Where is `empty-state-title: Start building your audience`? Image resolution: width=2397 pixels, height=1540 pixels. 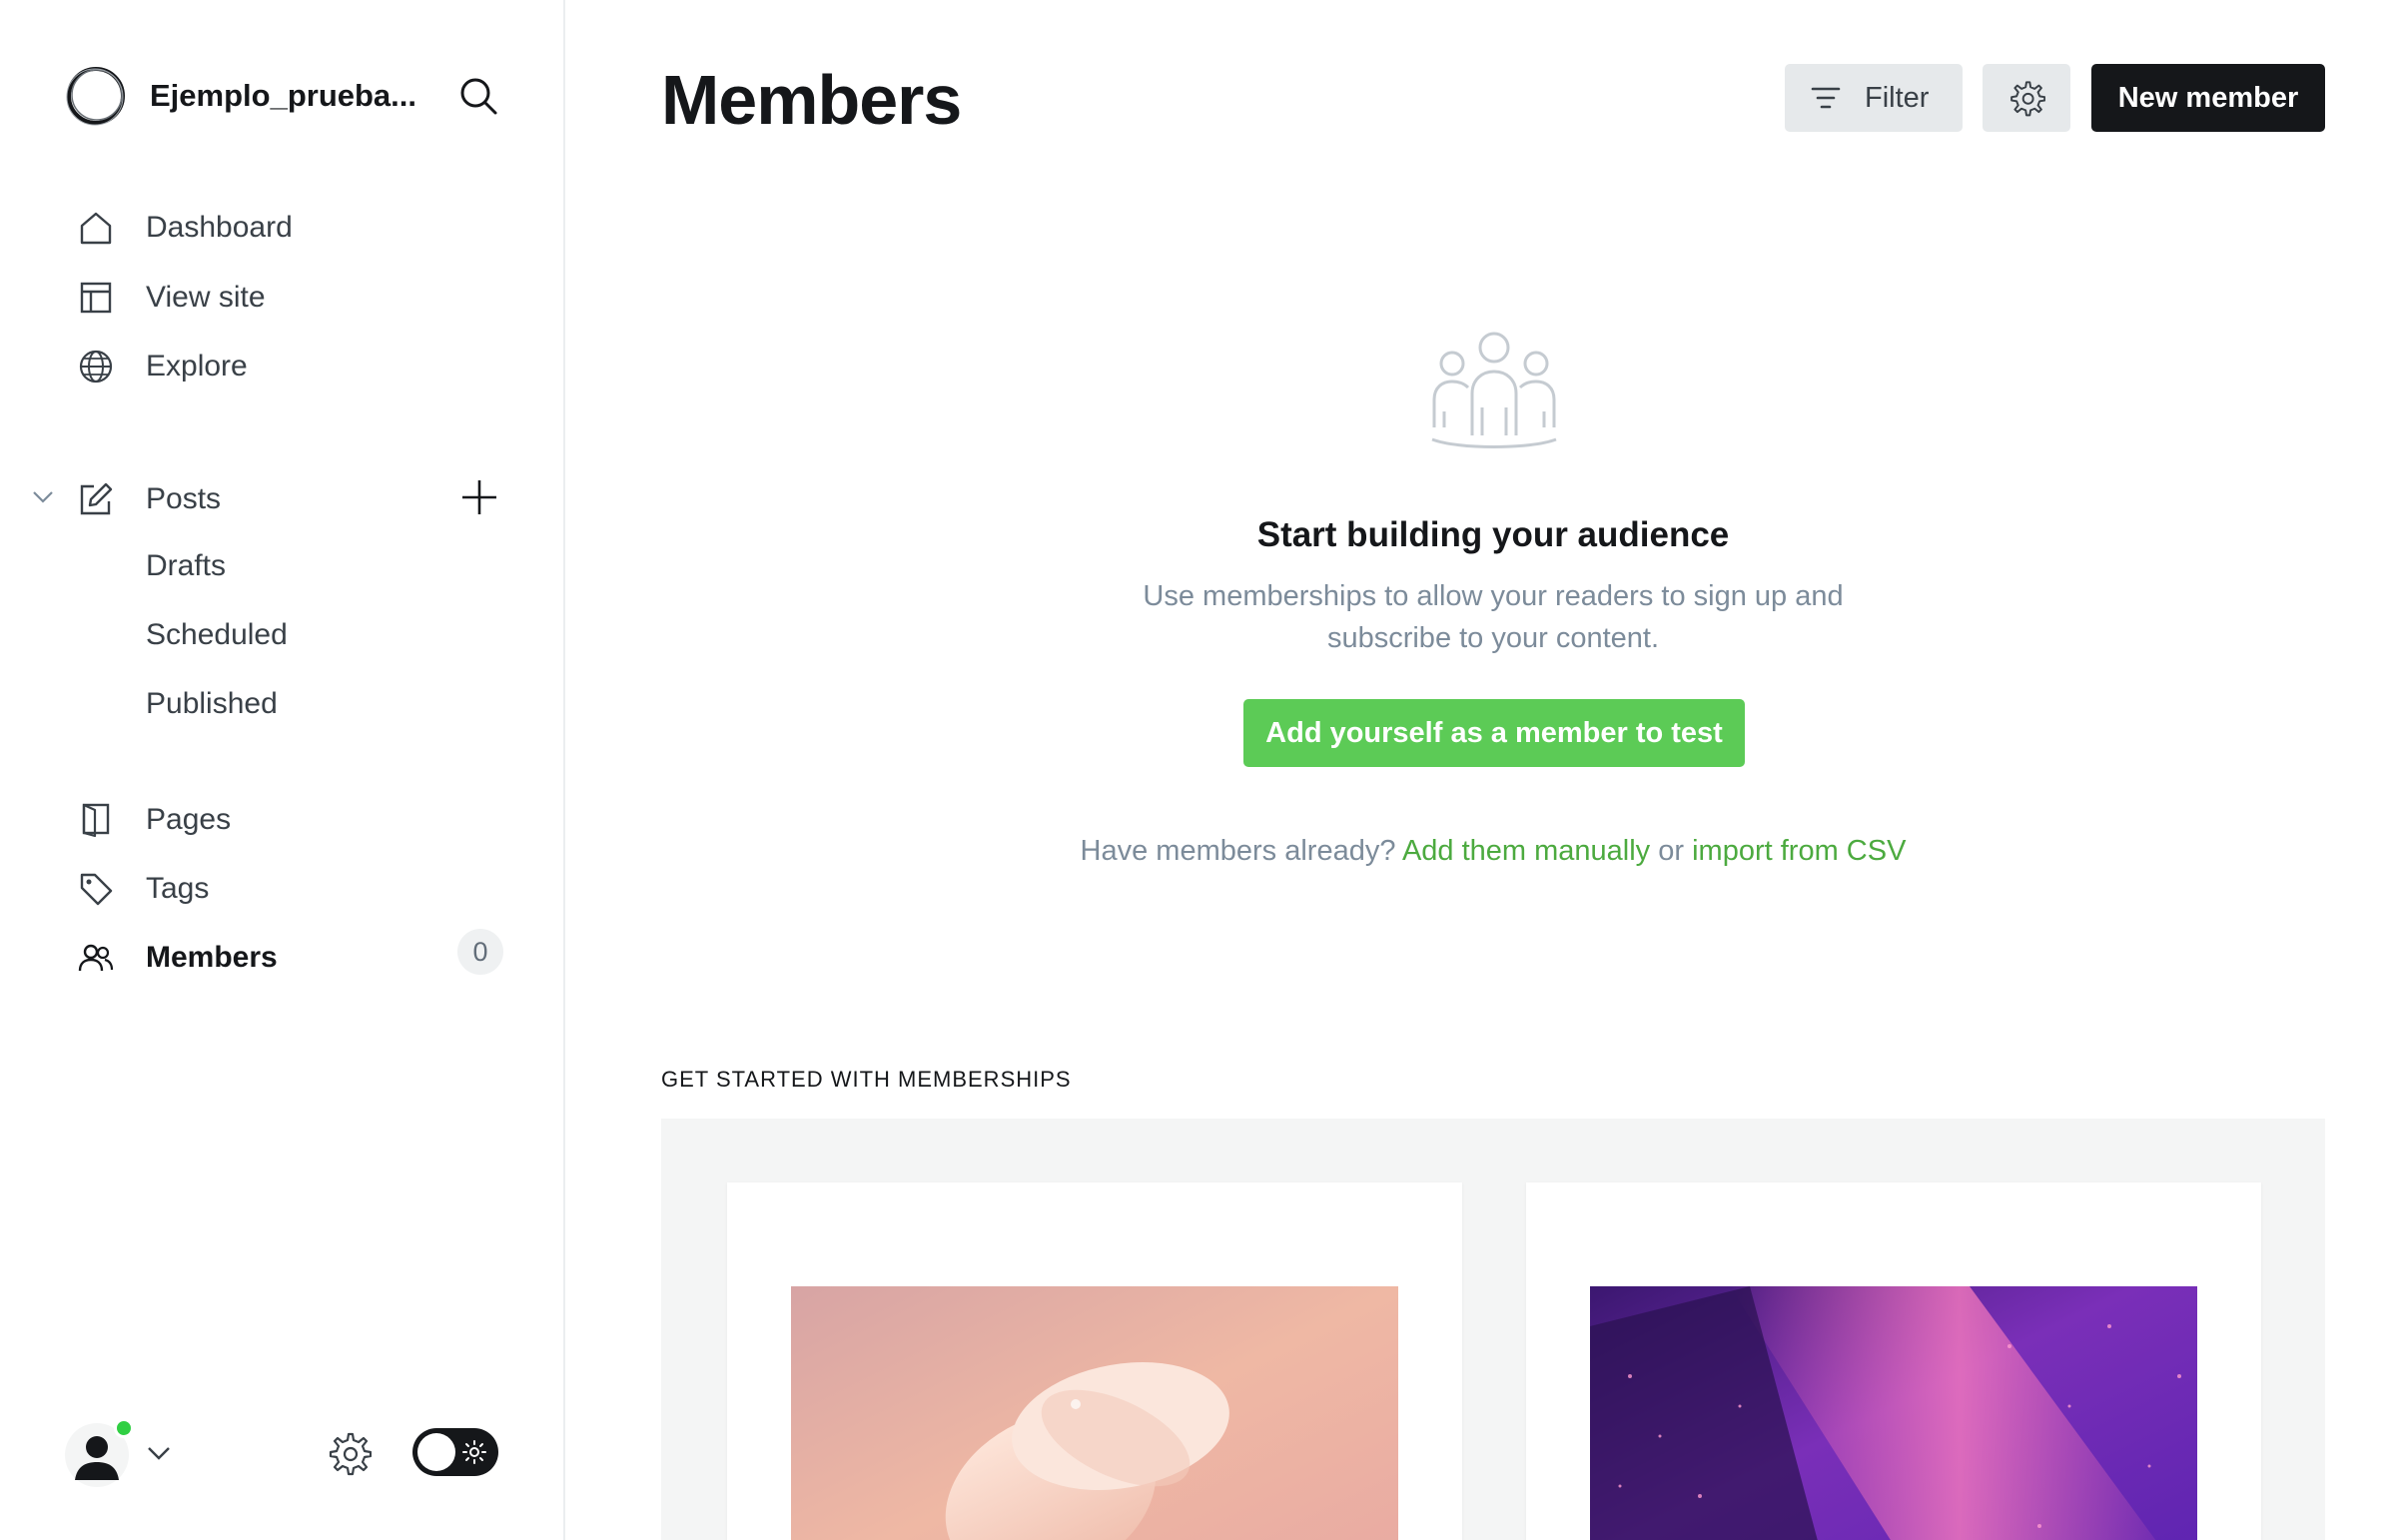 empty-state-title: Start building your audience is located at coordinates (1493, 534).